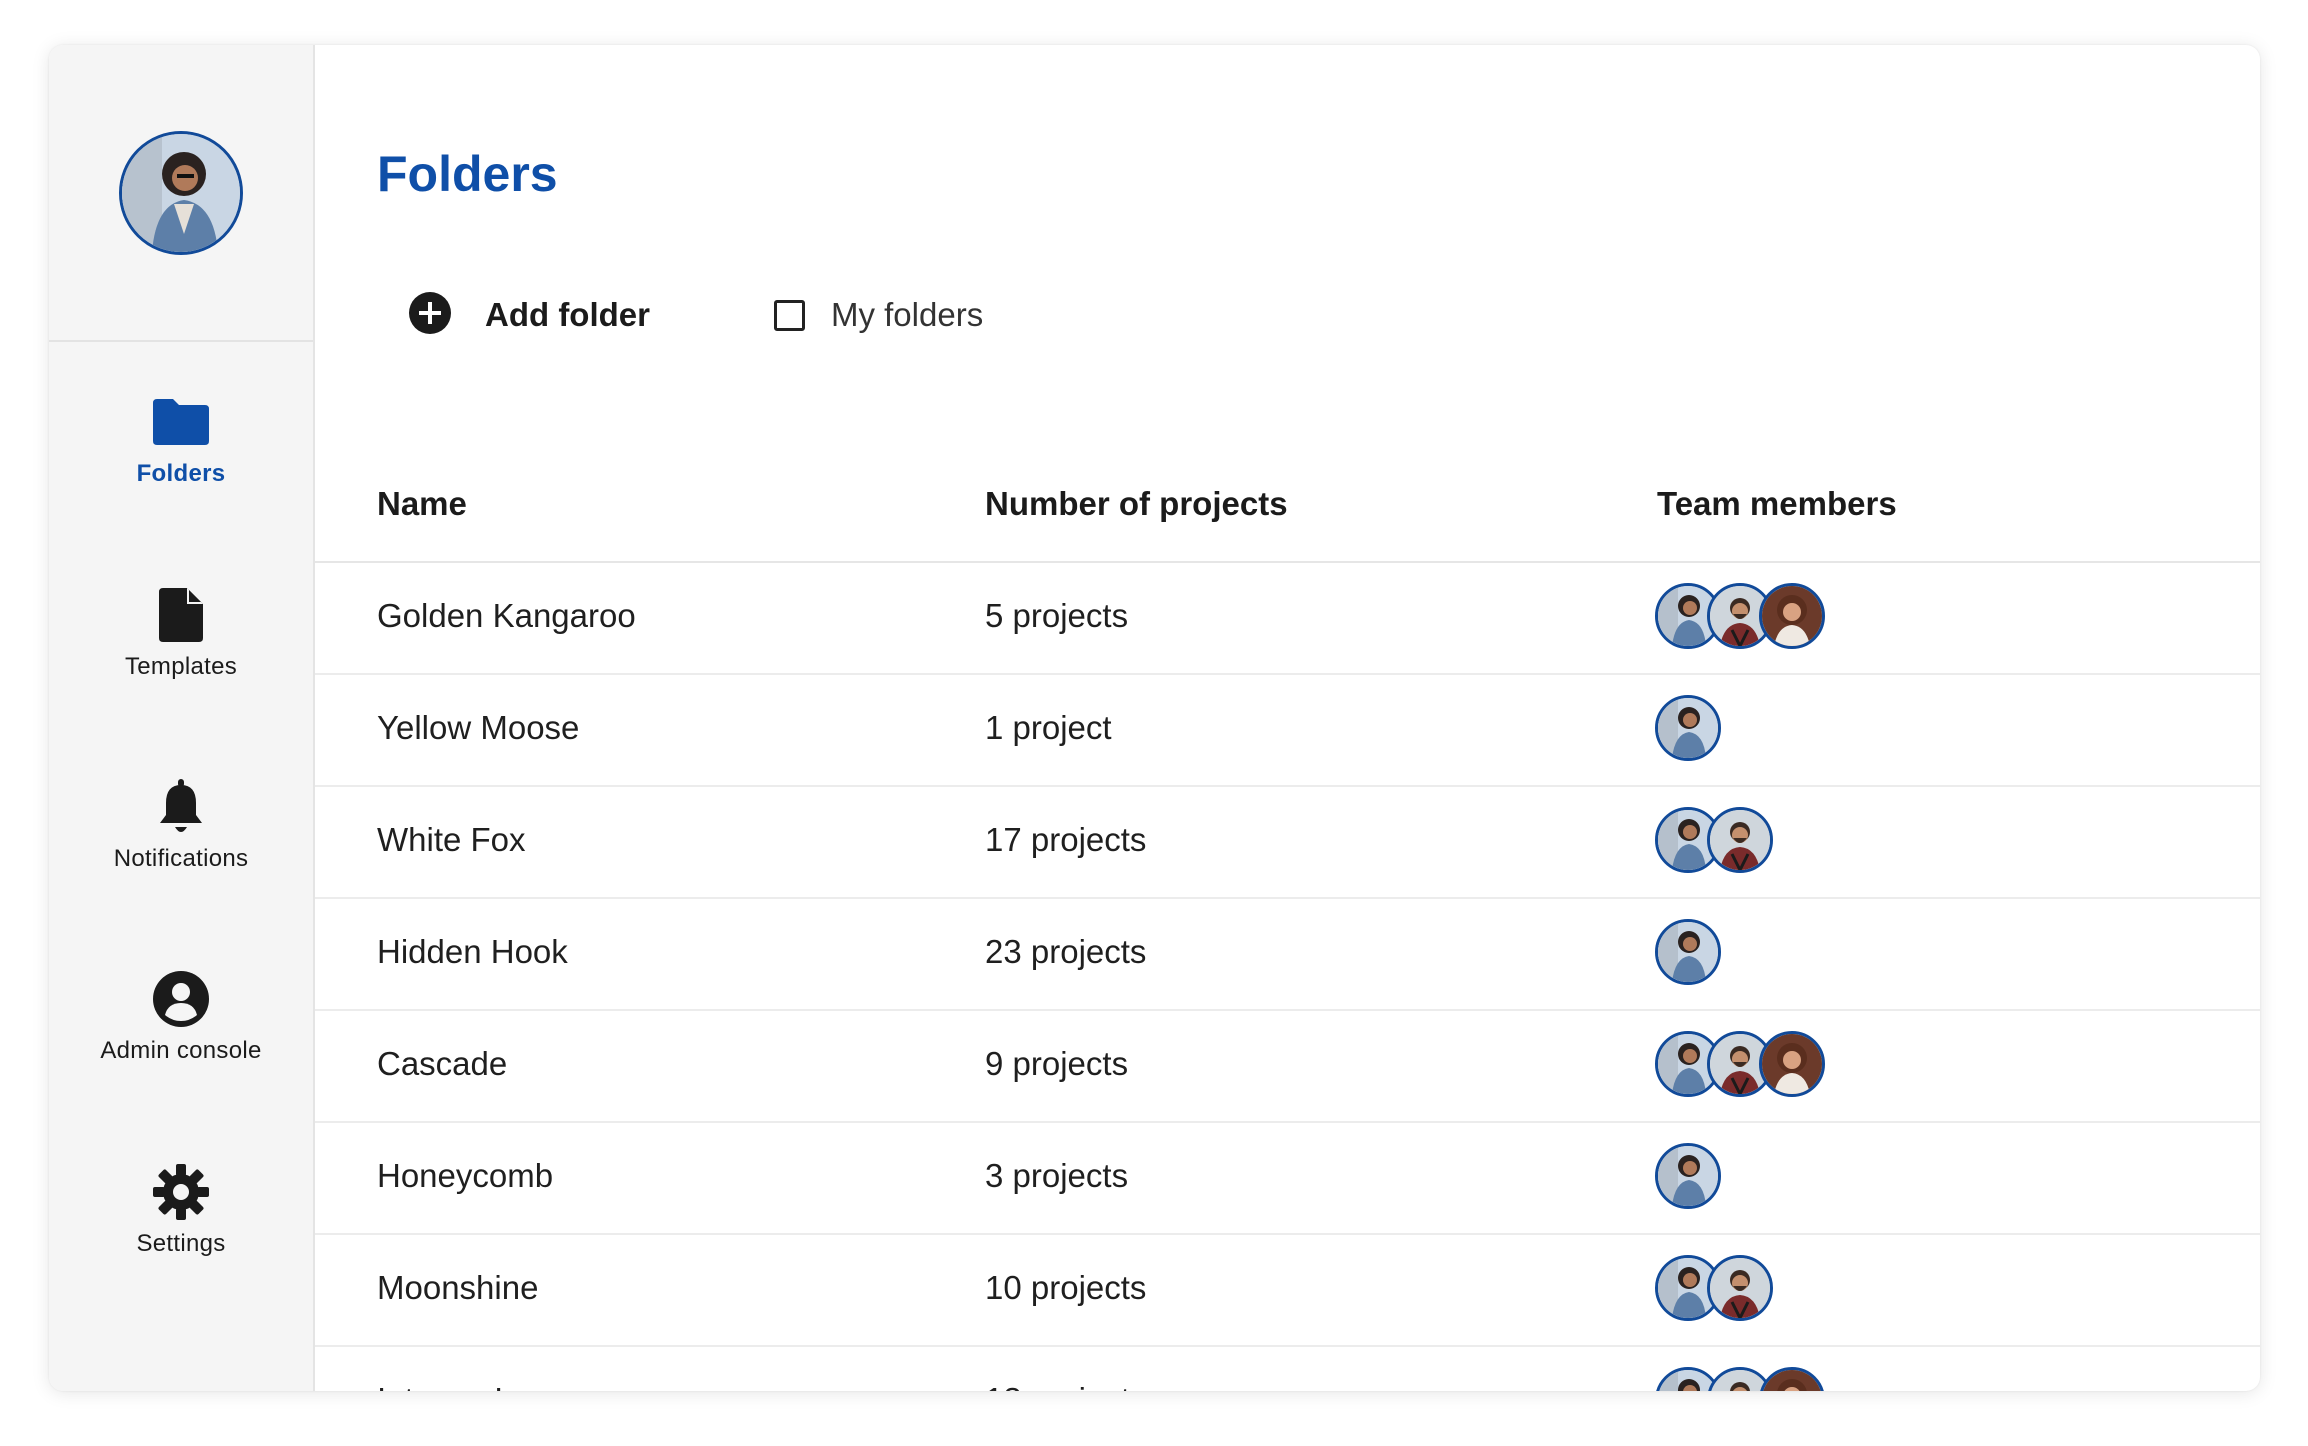  I want to click on table-row: Moonshine 10 projects, so click(1287, 1291).